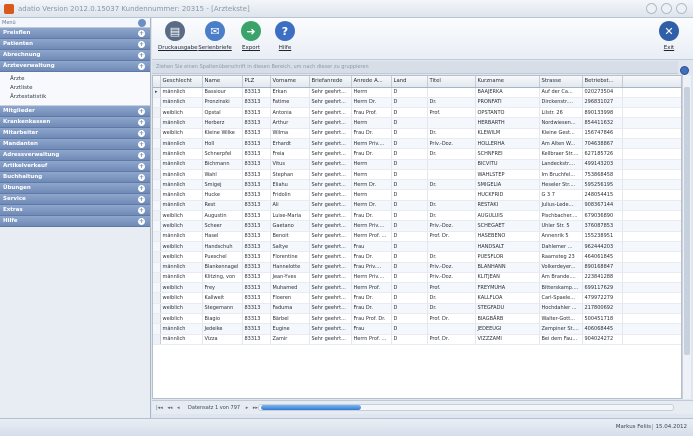 This screenshot has height=436, width=693. Describe the element at coordinates (602, 123) in the screenshot. I see `table-cell: 854411632` at that location.